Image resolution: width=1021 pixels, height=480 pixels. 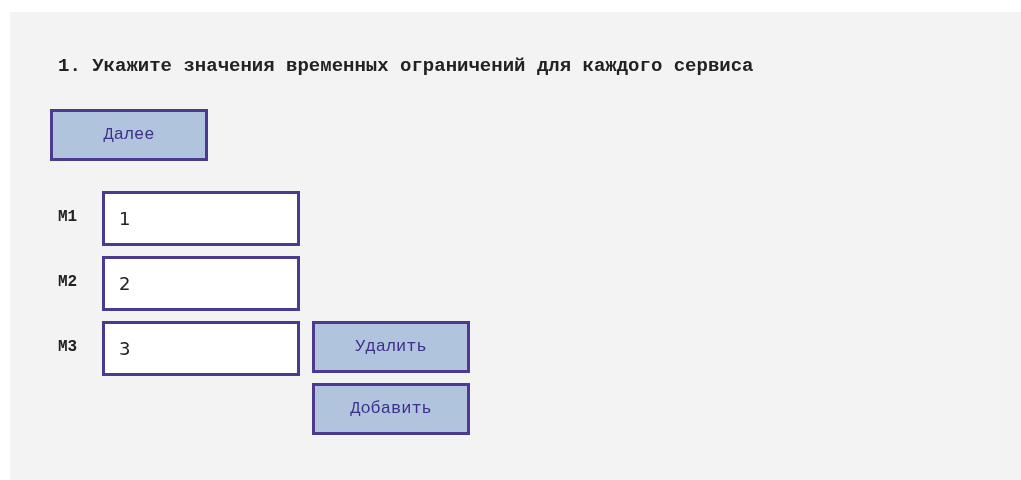 What do you see at coordinates (129, 134) in the screenshot?
I see `next-button: Далее` at bounding box center [129, 134].